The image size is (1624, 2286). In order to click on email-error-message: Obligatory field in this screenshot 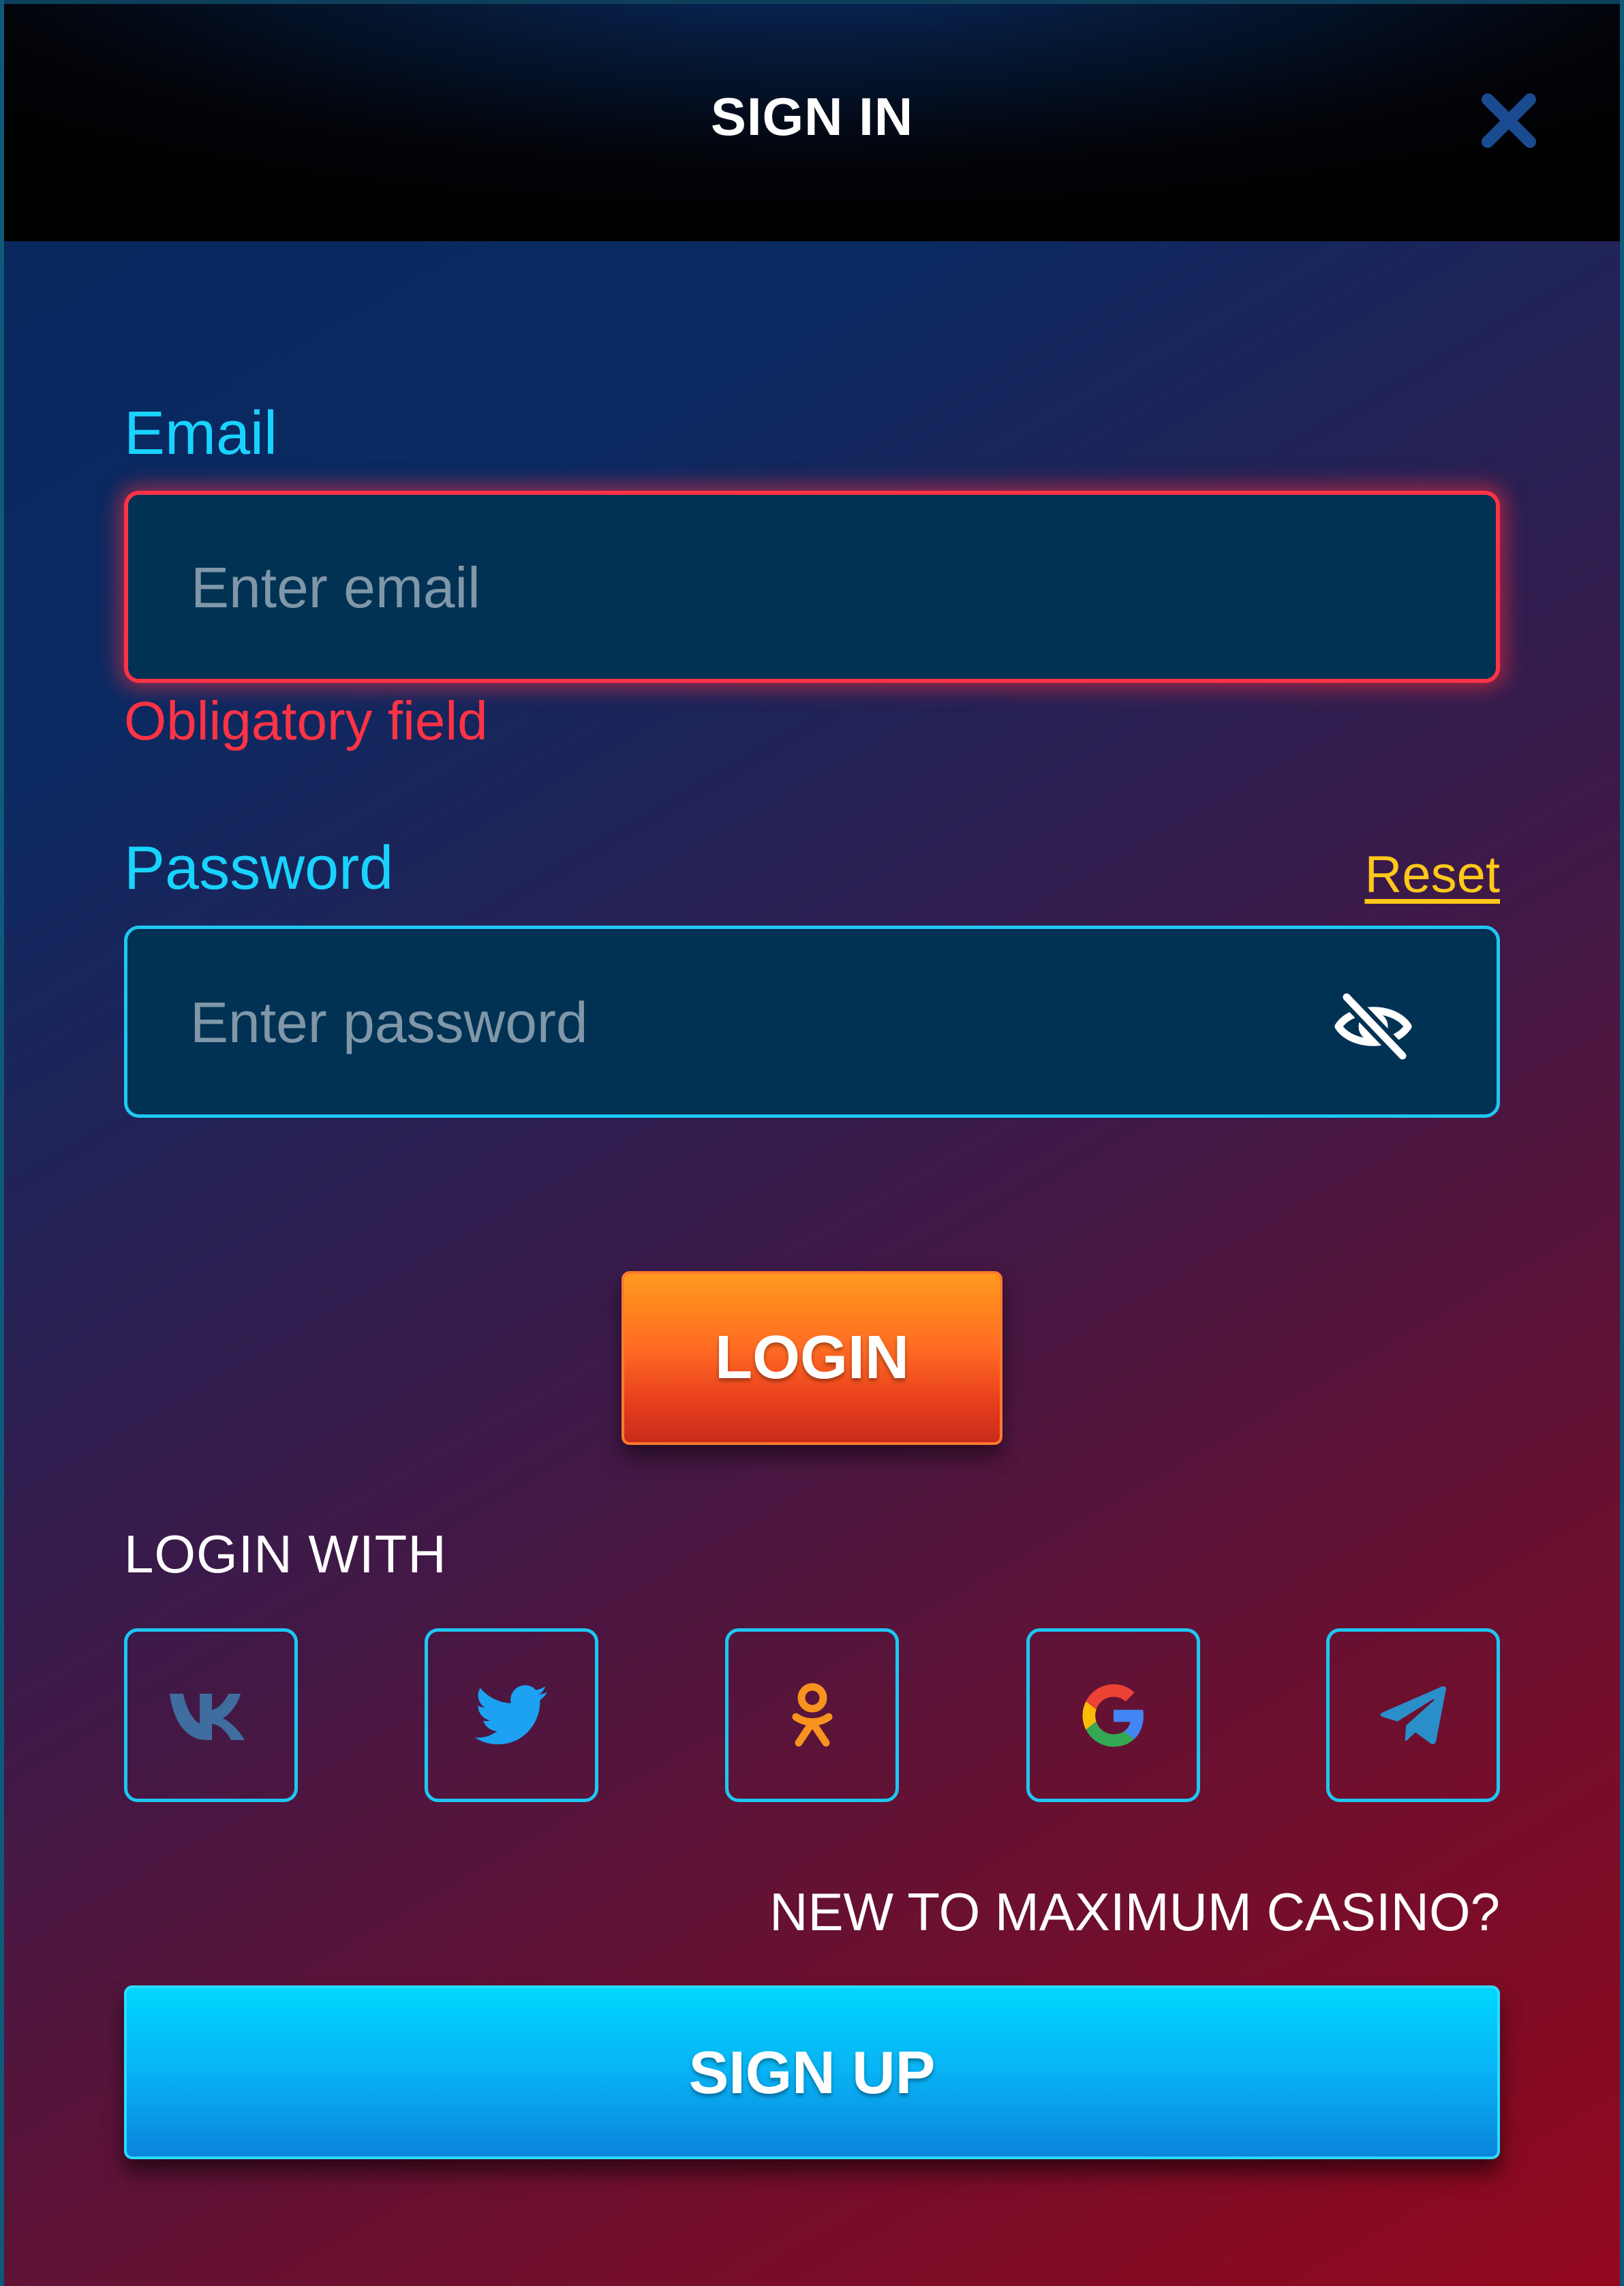, I will do `click(306, 720)`.